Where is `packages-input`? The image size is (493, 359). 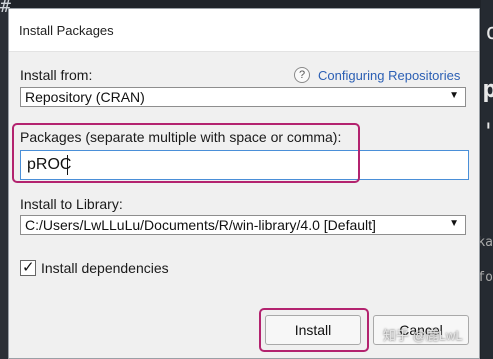
packages-input is located at coordinates (244, 165).